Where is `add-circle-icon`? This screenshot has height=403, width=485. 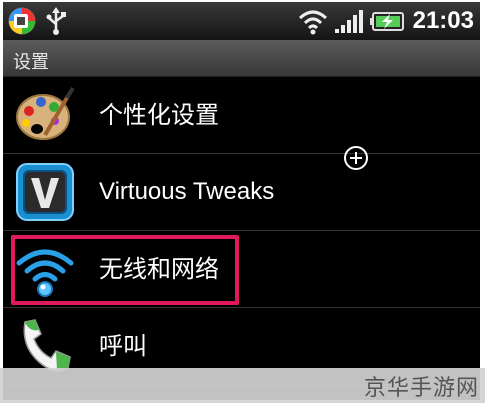 add-circle-icon is located at coordinates (356, 158).